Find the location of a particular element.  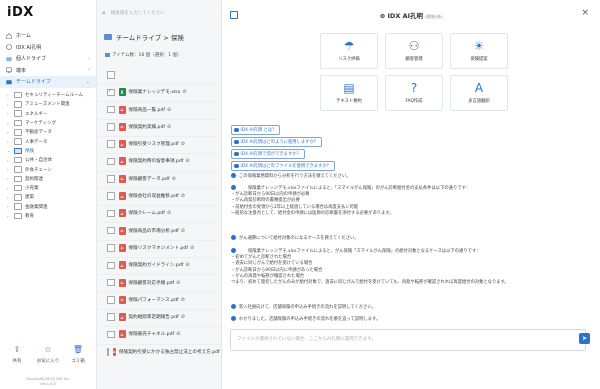

team-folder-item: › 教育 is located at coordinates (48, 215).